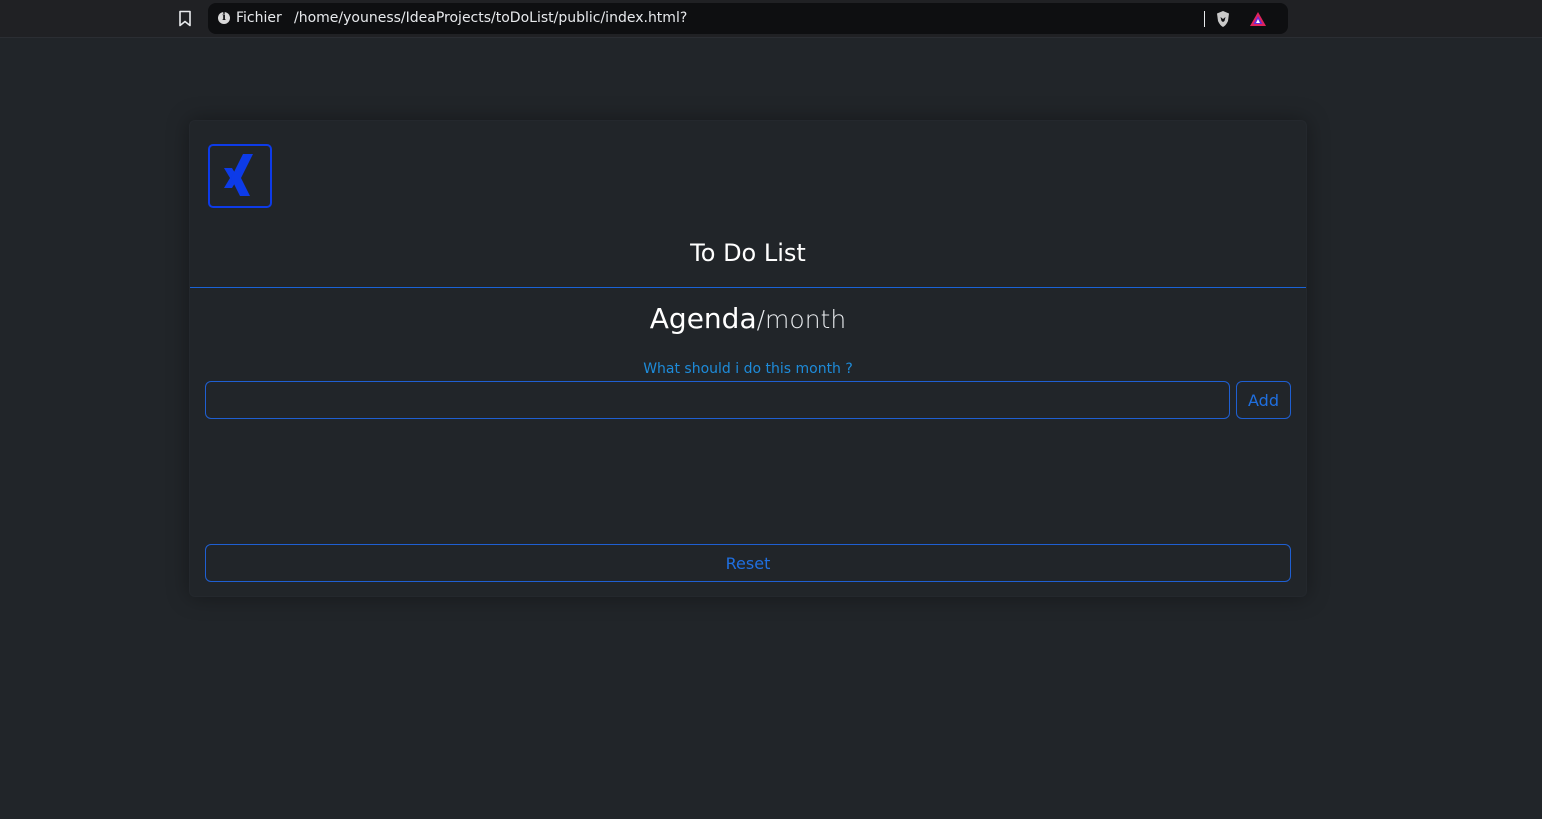 The width and height of the screenshot is (1542, 819). What do you see at coordinates (748, 287) in the screenshot?
I see `header-divider` at bounding box center [748, 287].